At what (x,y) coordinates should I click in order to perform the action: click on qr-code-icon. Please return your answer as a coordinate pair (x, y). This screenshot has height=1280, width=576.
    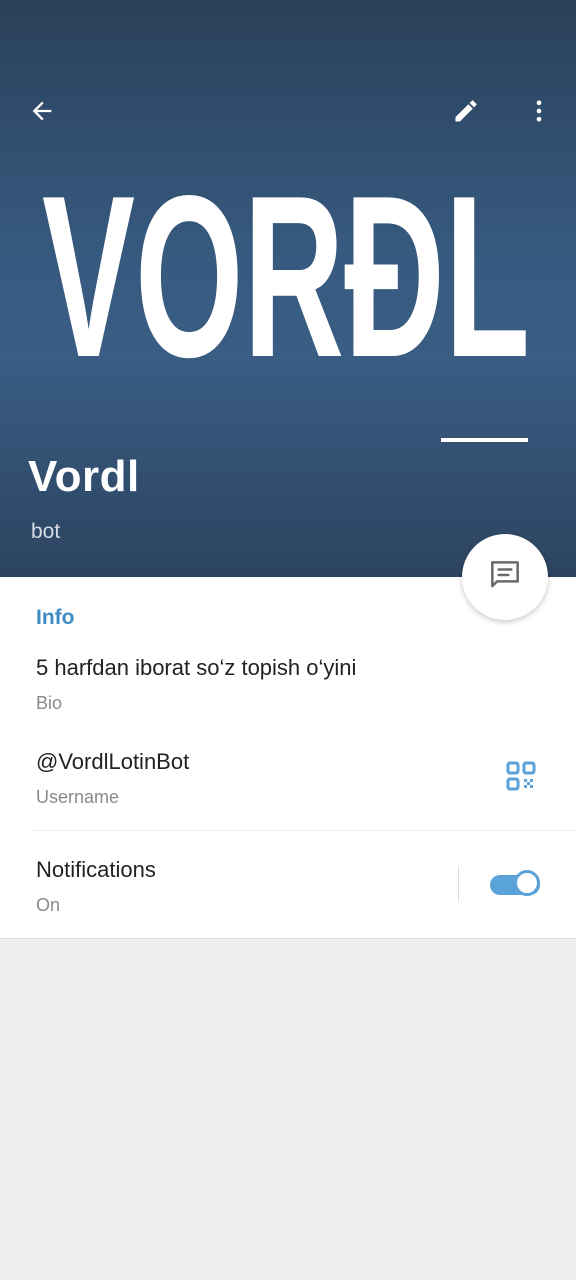
    Looking at the image, I should click on (521, 778).